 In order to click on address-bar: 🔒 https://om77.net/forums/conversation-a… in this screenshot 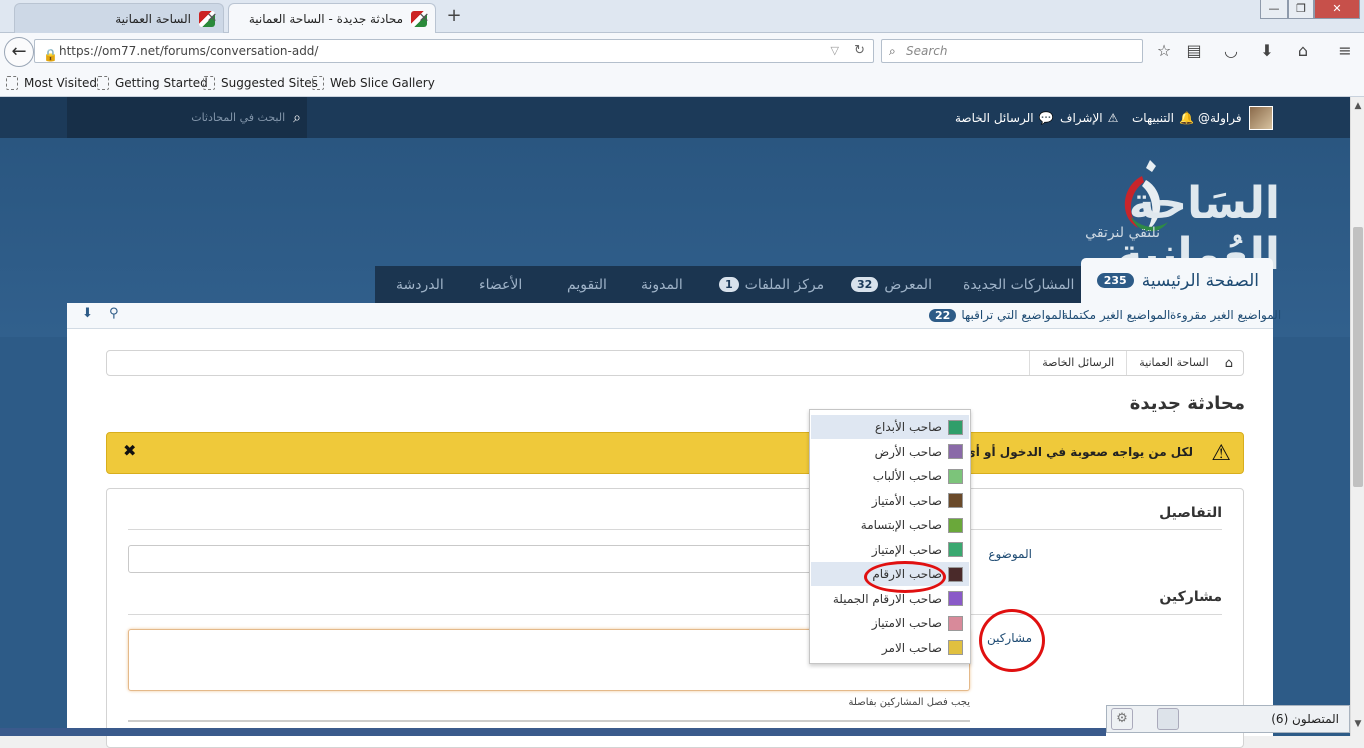, I will do `click(454, 51)`.